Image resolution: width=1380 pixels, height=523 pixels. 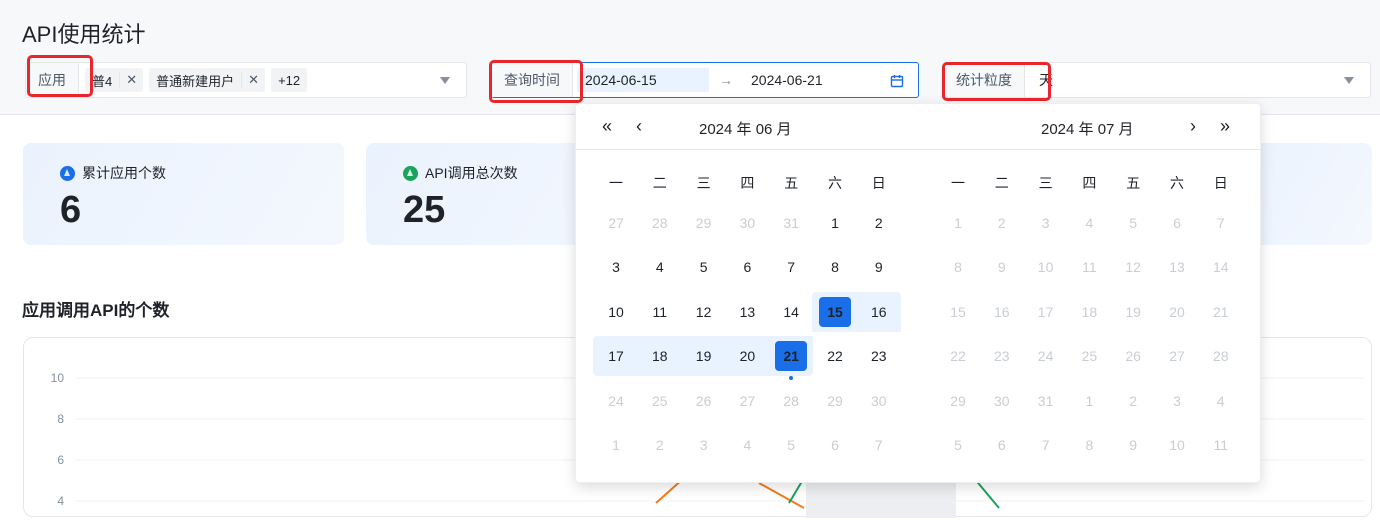 What do you see at coordinates (607, 126) in the screenshot?
I see `prev-year-icon: «` at bounding box center [607, 126].